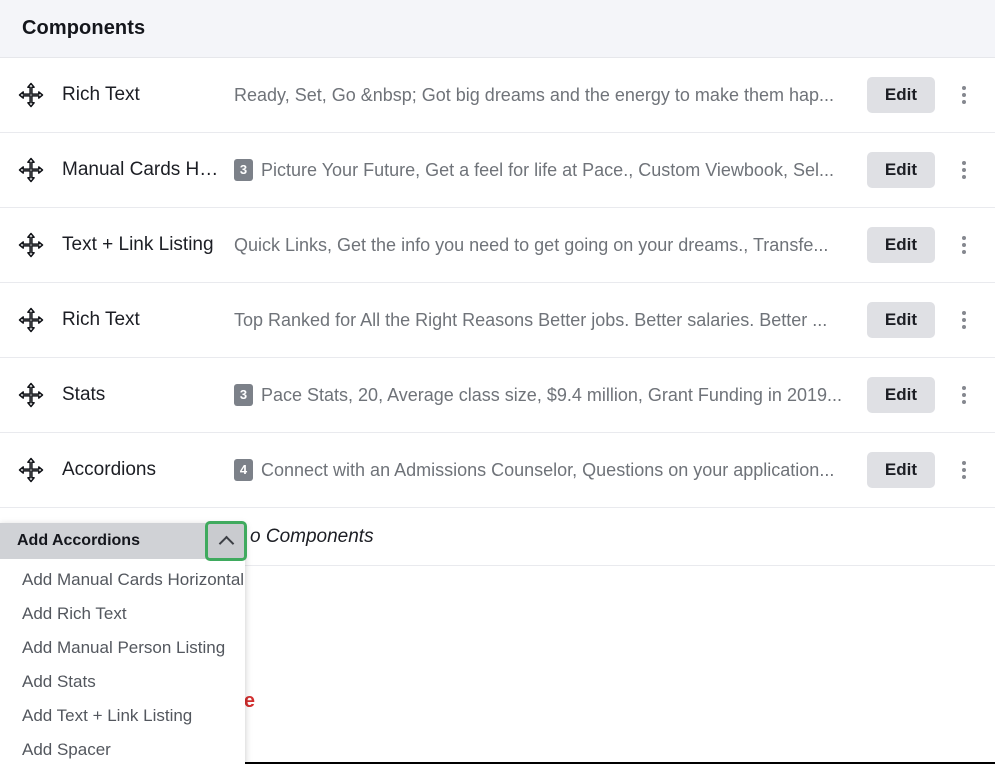 The height and width of the screenshot is (764, 995). Describe the element at coordinates (122, 682) in the screenshot. I see `dropdown-option: Add Stats` at that location.